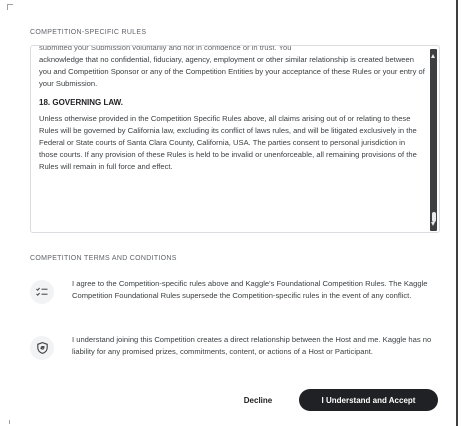 Image resolution: width=462 pixels, height=426 pixels. Describe the element at coordinates (433, 217) in the screenshot. I see `scroll-thumb` at that location.